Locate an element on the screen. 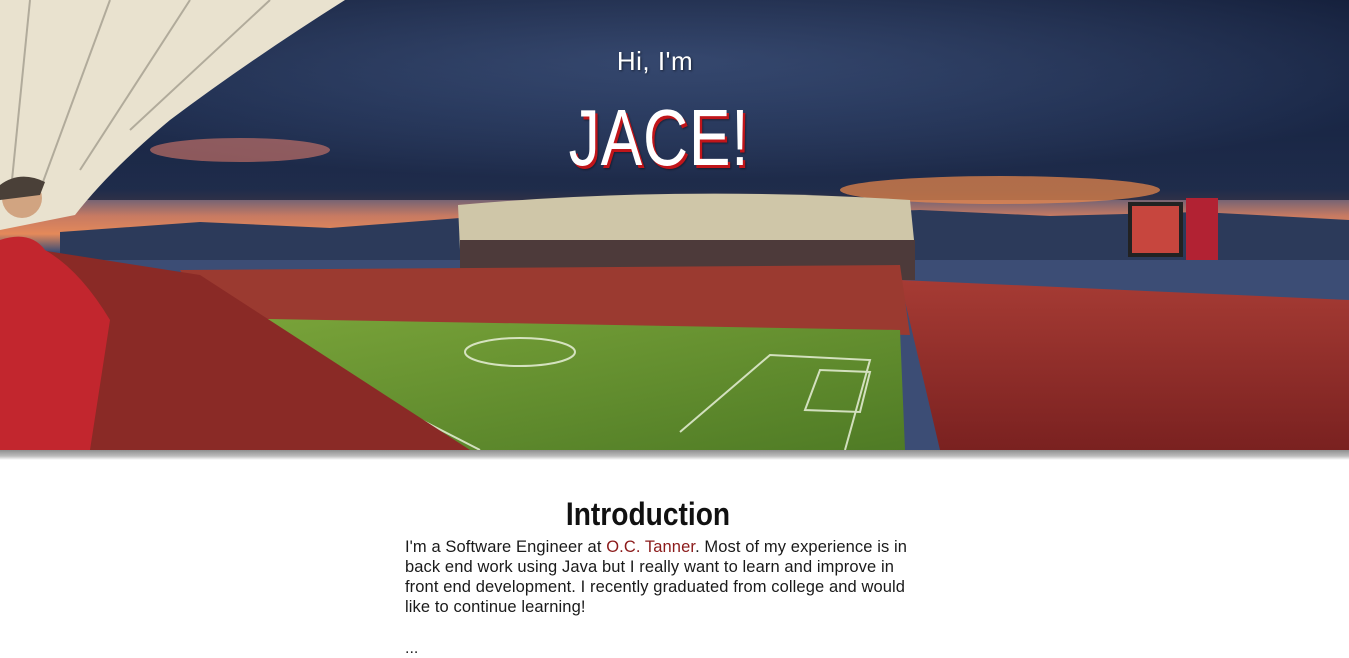 This screenshot has width=1349, height=658. employer-link: O.C. Tanner is located at coordinates (650, 547).